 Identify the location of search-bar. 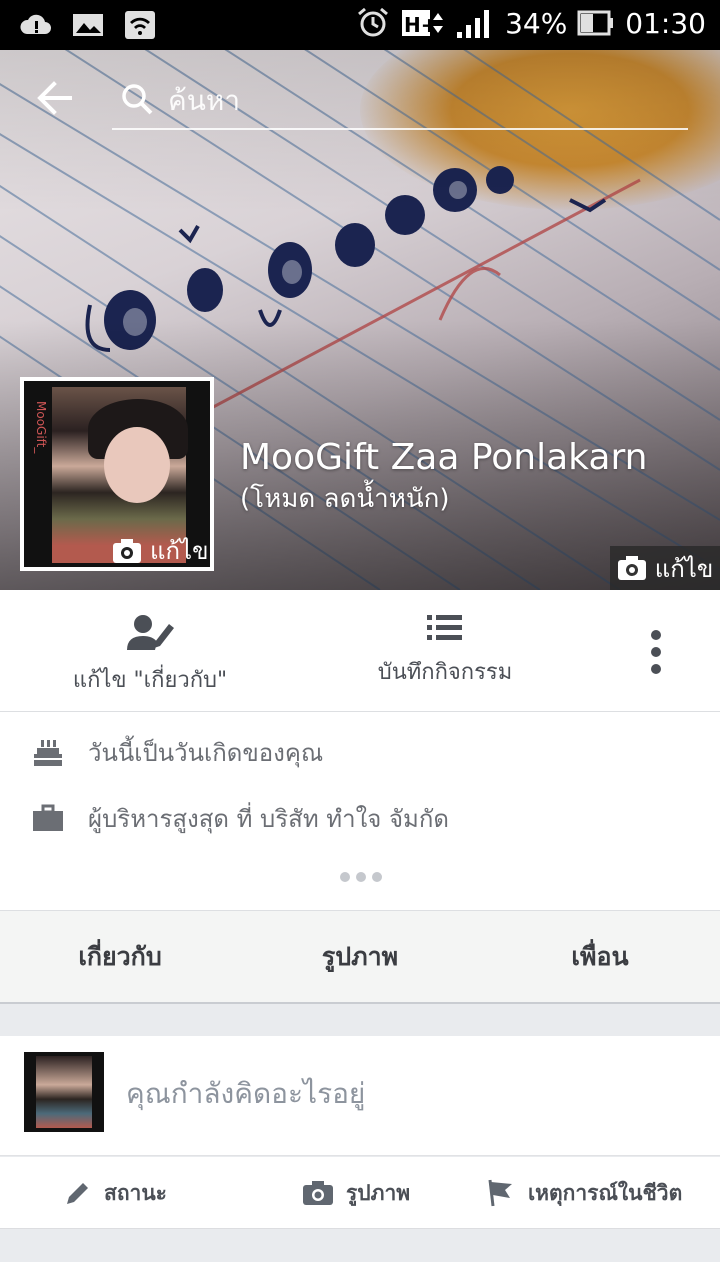
(400, 102).